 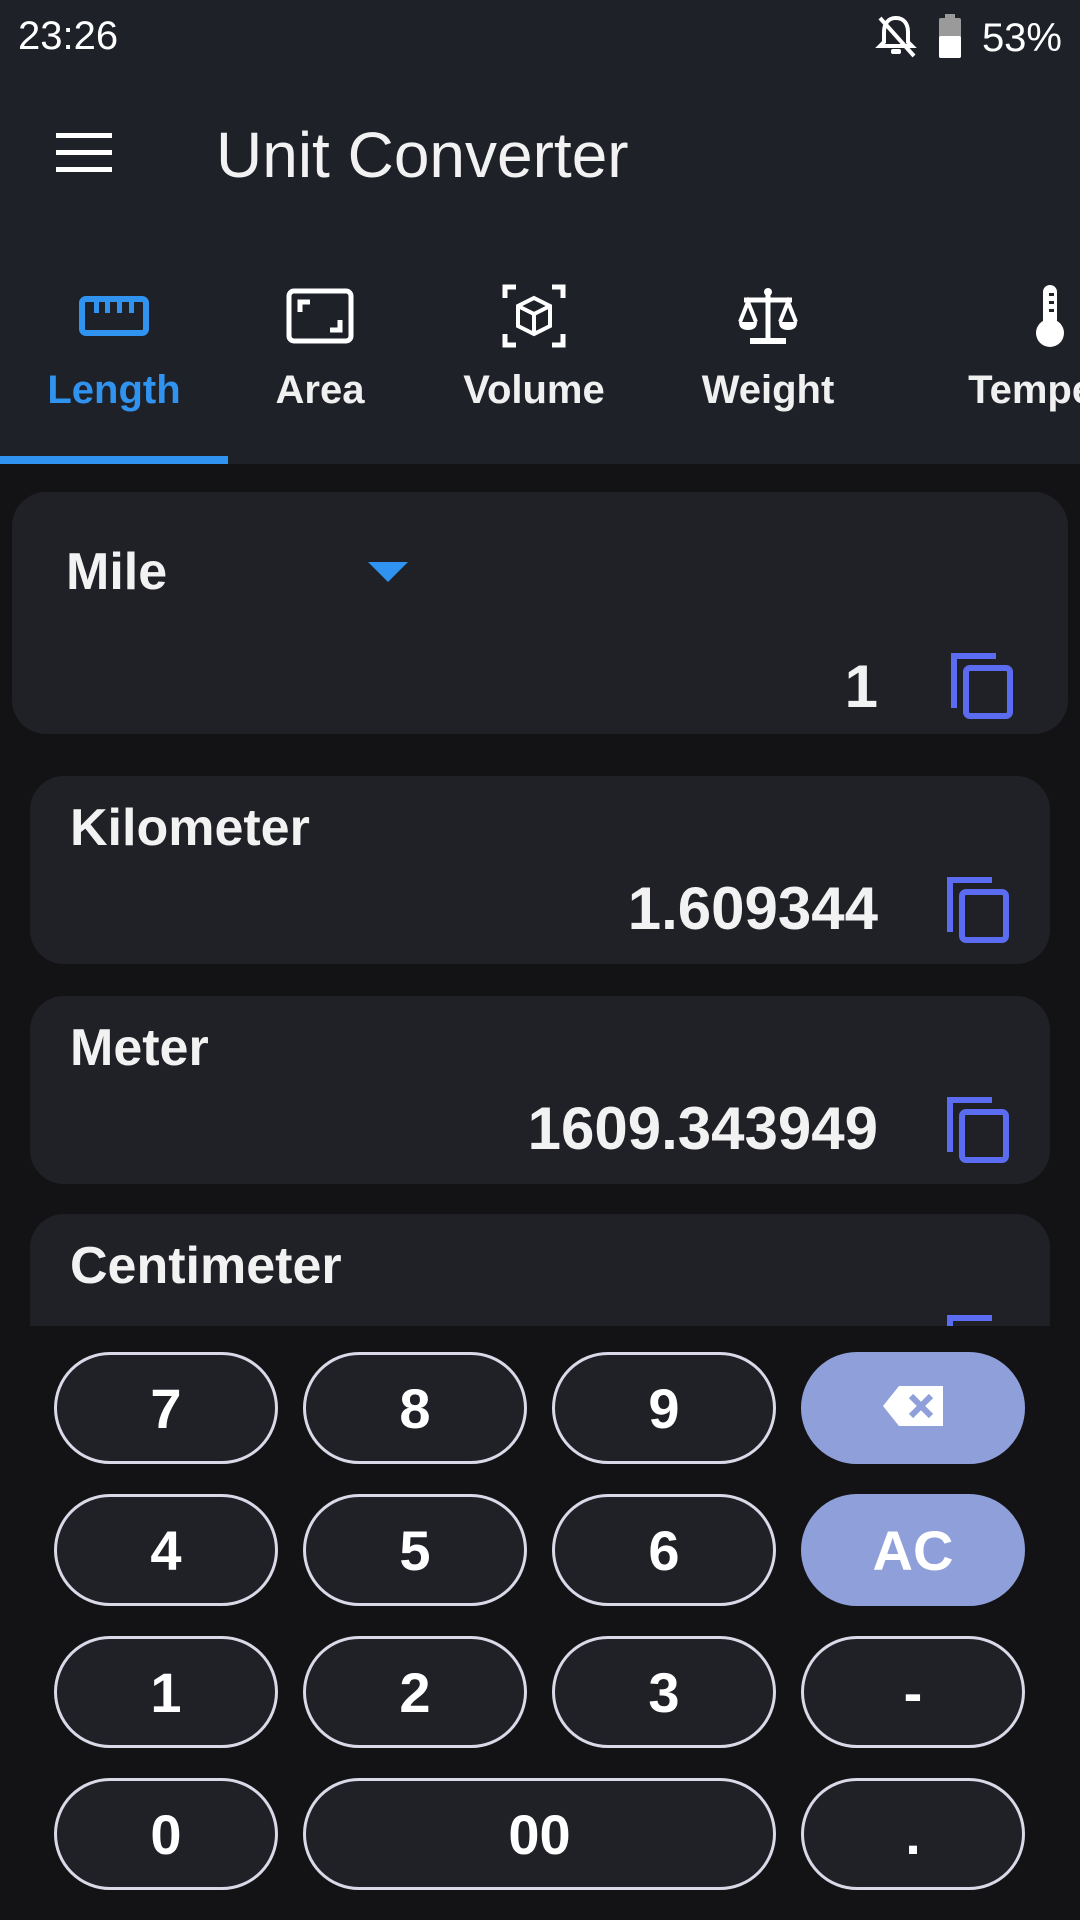 What do you see at coordinates (415, 1550) in the screenshot?
I see `key-5: 5` at bounding box center [415, 1550].